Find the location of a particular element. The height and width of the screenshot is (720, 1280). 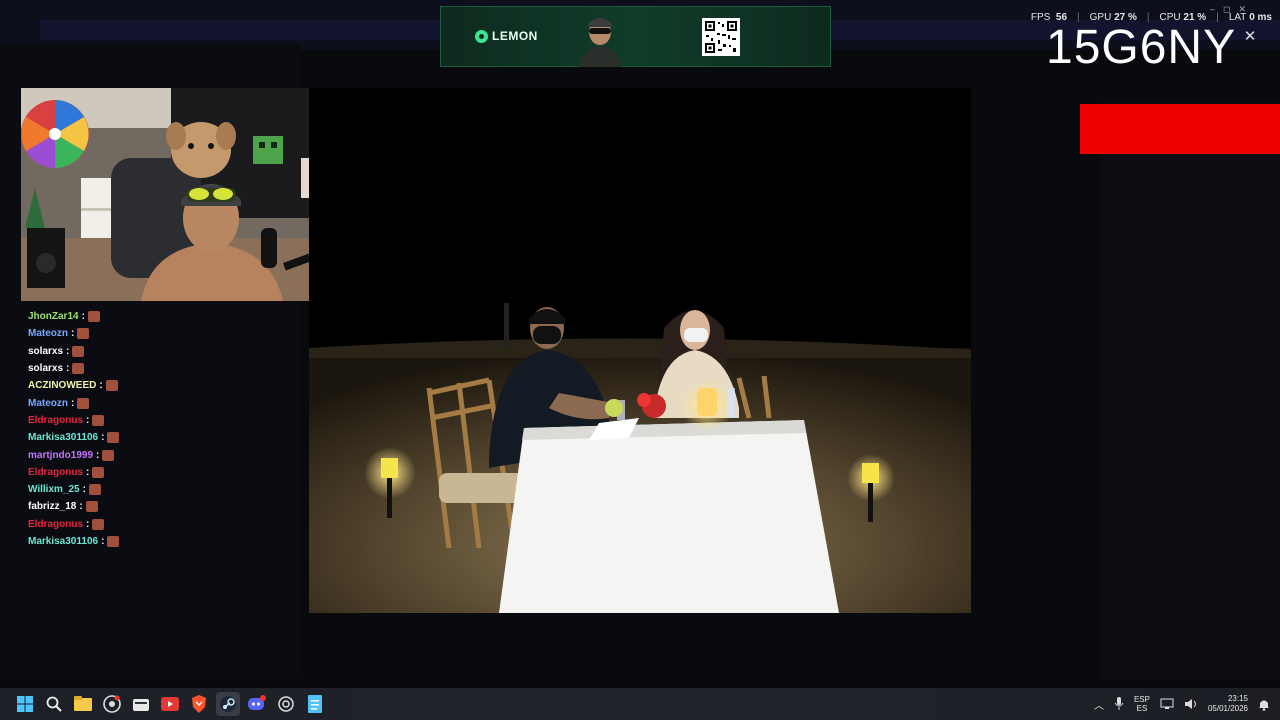

chat-message: JhonZar14: is located at coordinates (158, 316).